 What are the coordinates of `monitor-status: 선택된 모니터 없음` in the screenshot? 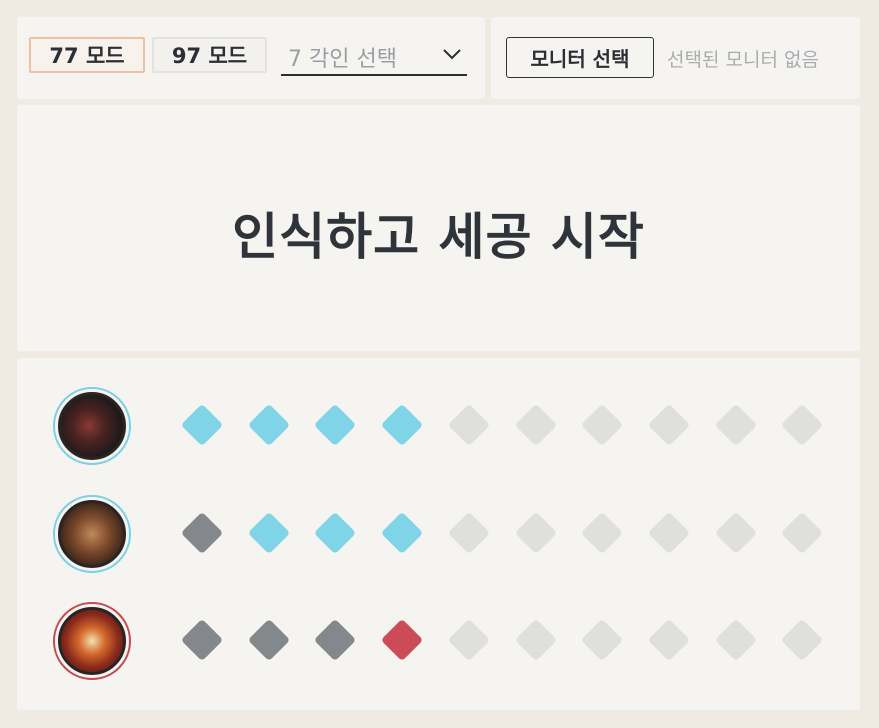 It's located at (743, 60).